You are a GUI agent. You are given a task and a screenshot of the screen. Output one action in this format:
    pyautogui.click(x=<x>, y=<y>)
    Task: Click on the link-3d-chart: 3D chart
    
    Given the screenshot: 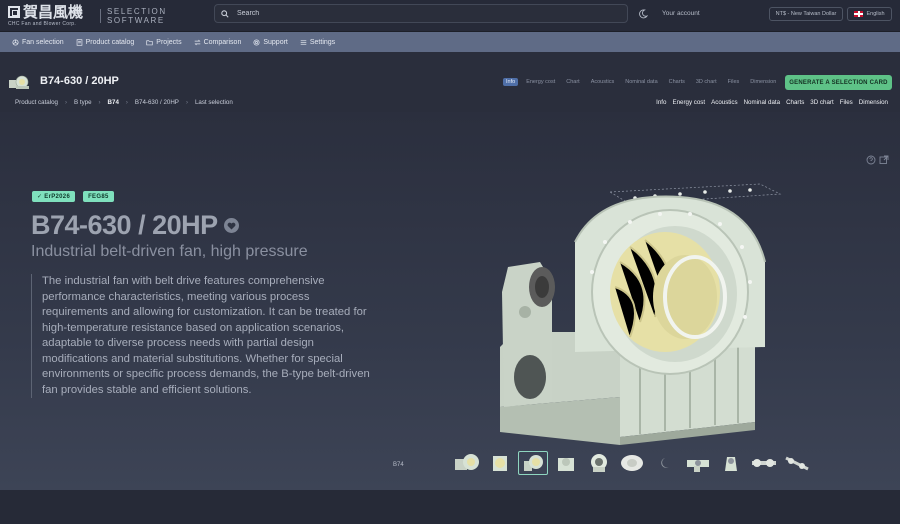 What is the action you would take?
    pyautogui.click(x=821, y=102)
    